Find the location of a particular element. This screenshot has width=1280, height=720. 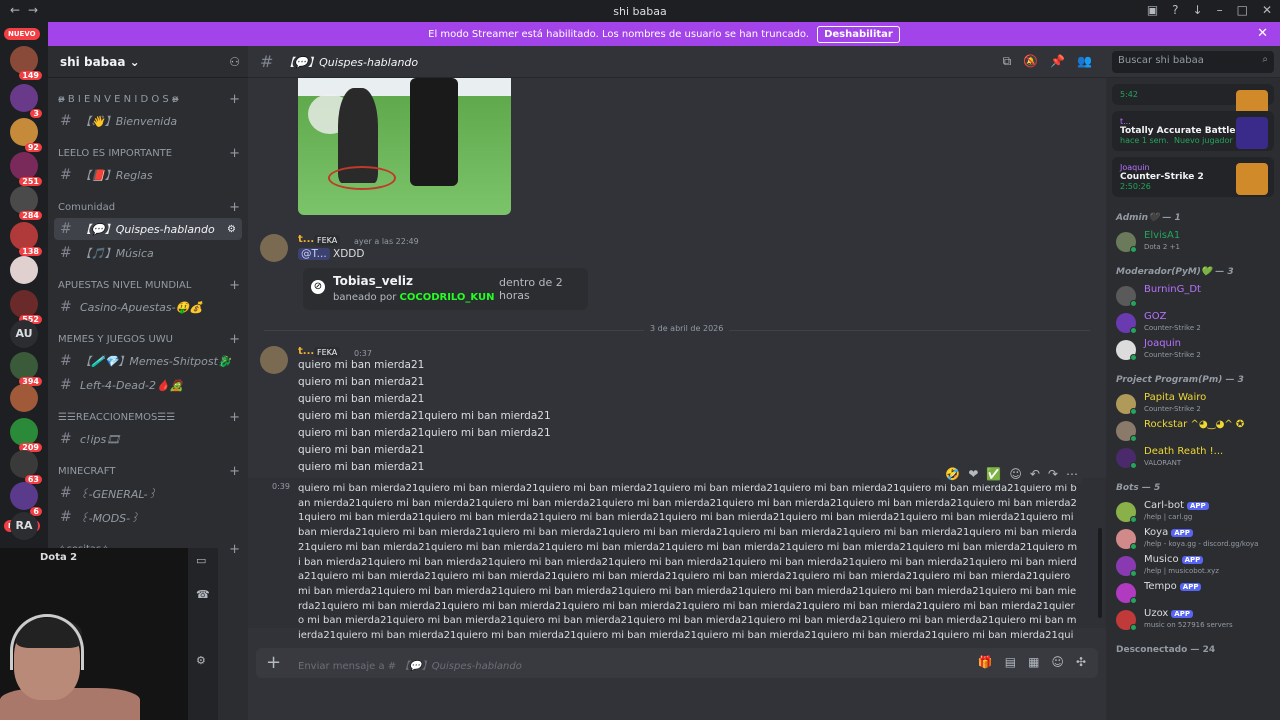

channel-title: 【💬】Quispes-hablando is located at coordinates (351, 62).